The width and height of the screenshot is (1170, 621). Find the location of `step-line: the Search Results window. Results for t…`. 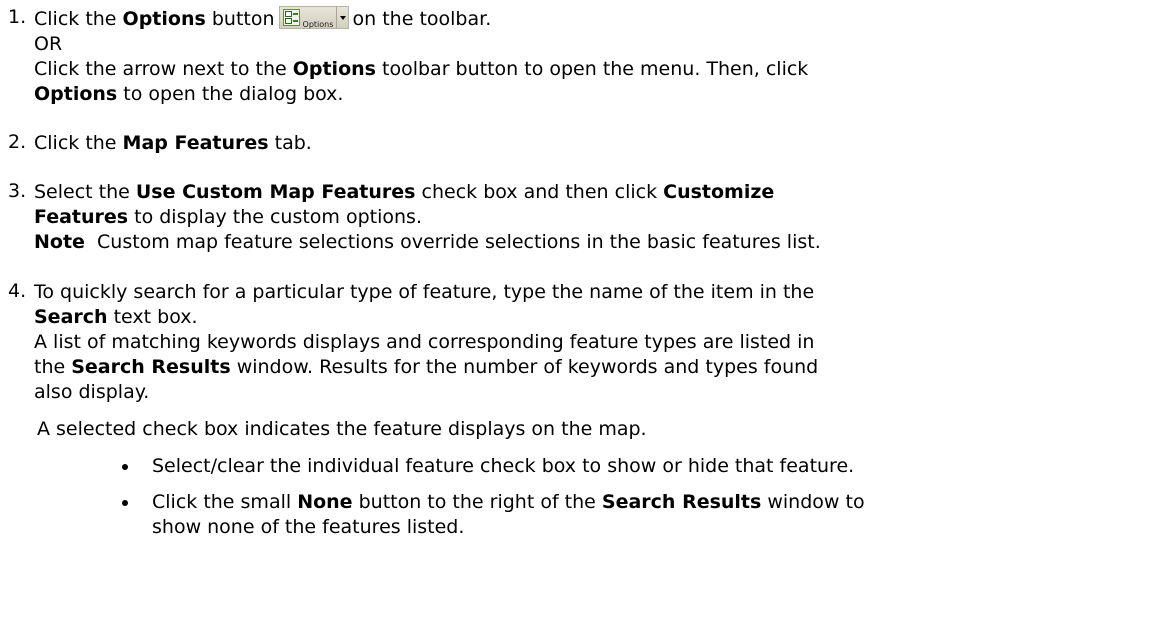

step-line: the Search Results window. Results for t… is located at coordinates (426, 367).